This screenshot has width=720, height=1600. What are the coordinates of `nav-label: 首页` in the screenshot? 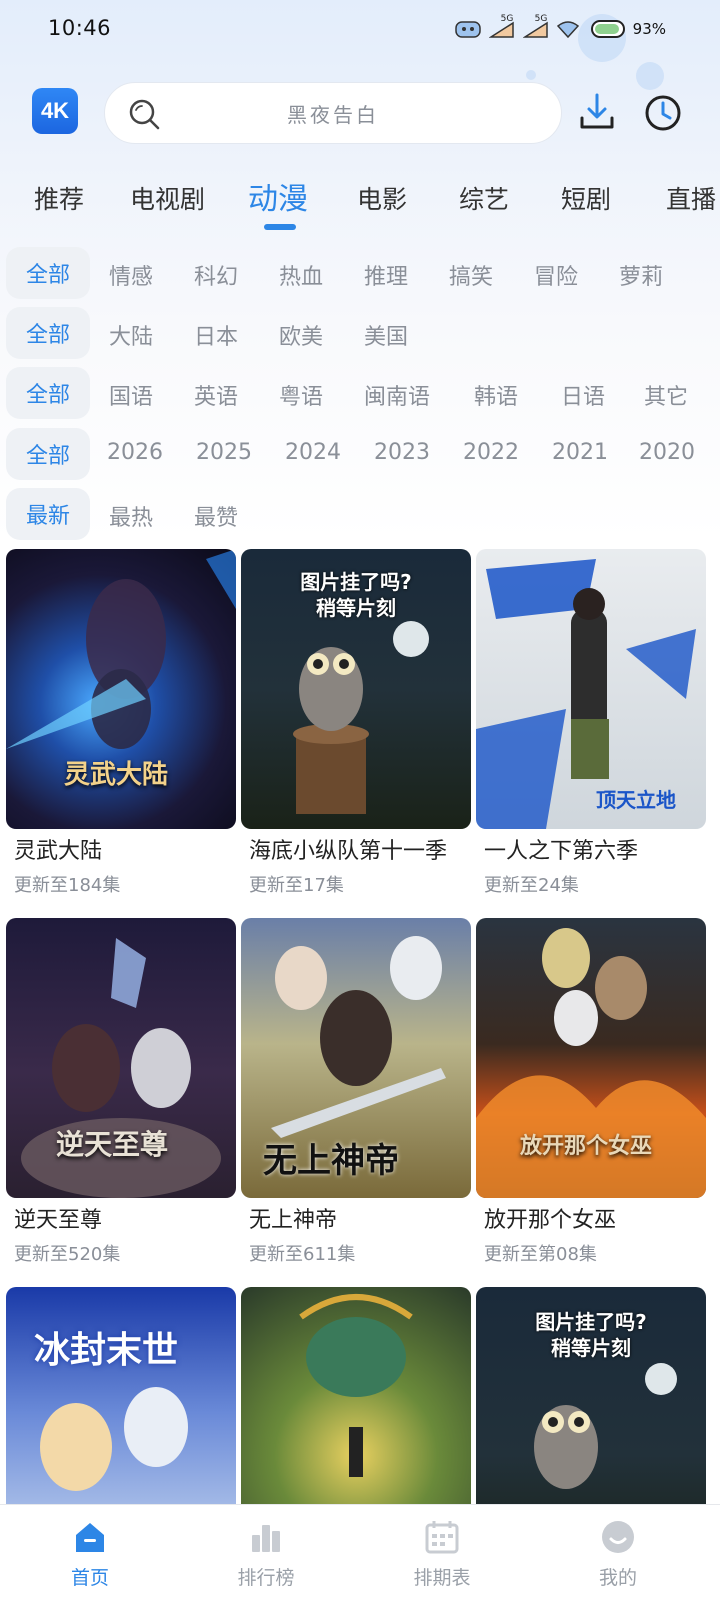 It's located at (89, 1578).